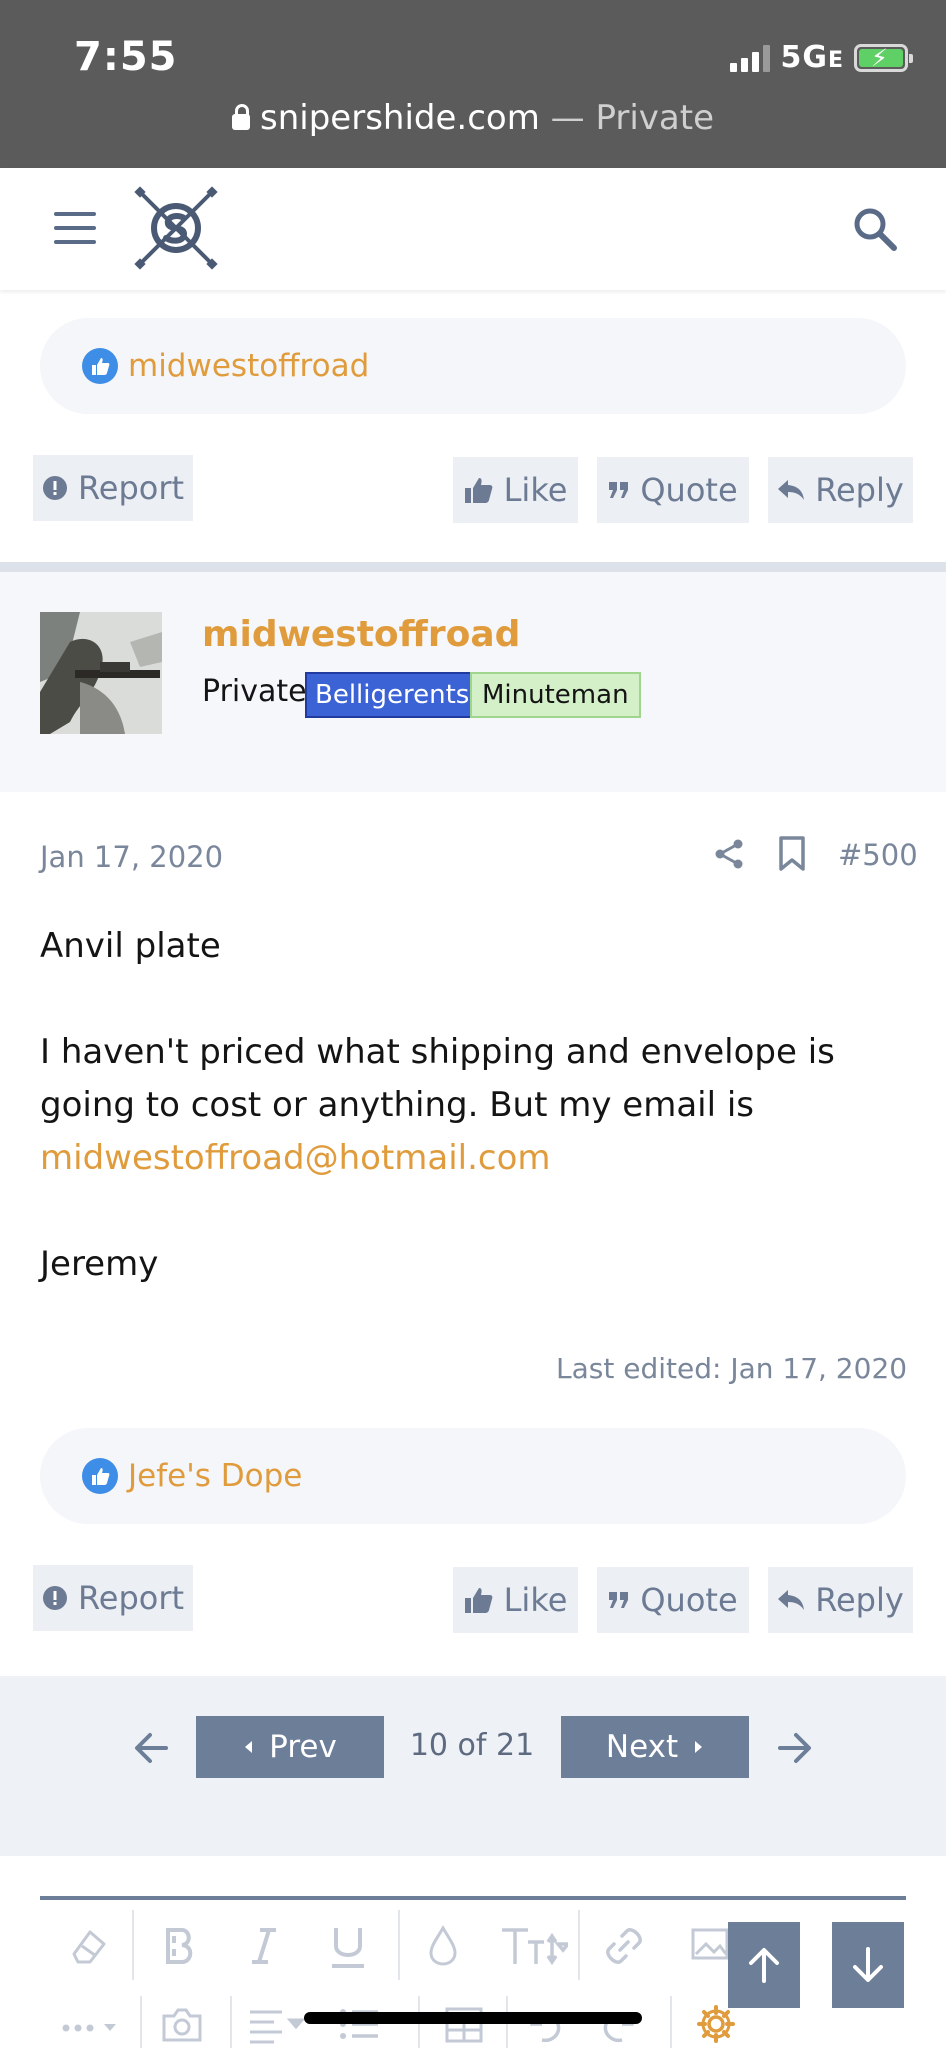 This screenshot has height=2048, width=946. What do you see at coordinates (473, 567) in the screenshot?
I see `post-separator` at bounding box center [473, 567].